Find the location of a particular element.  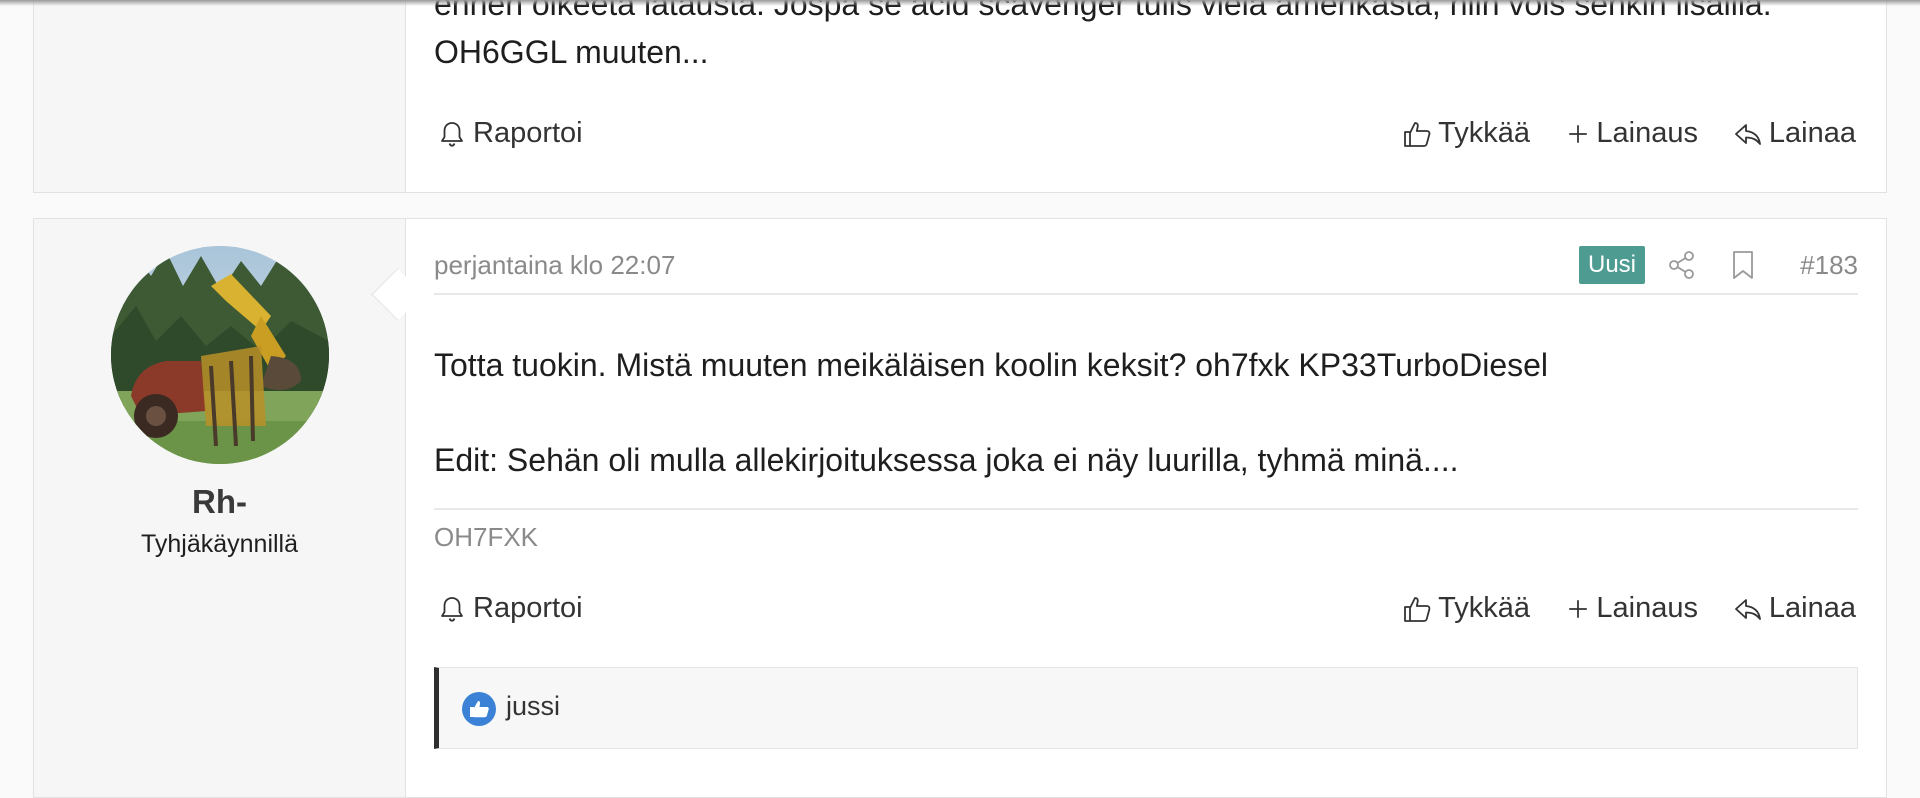

avatar-image is located at coordinates (220, 355).